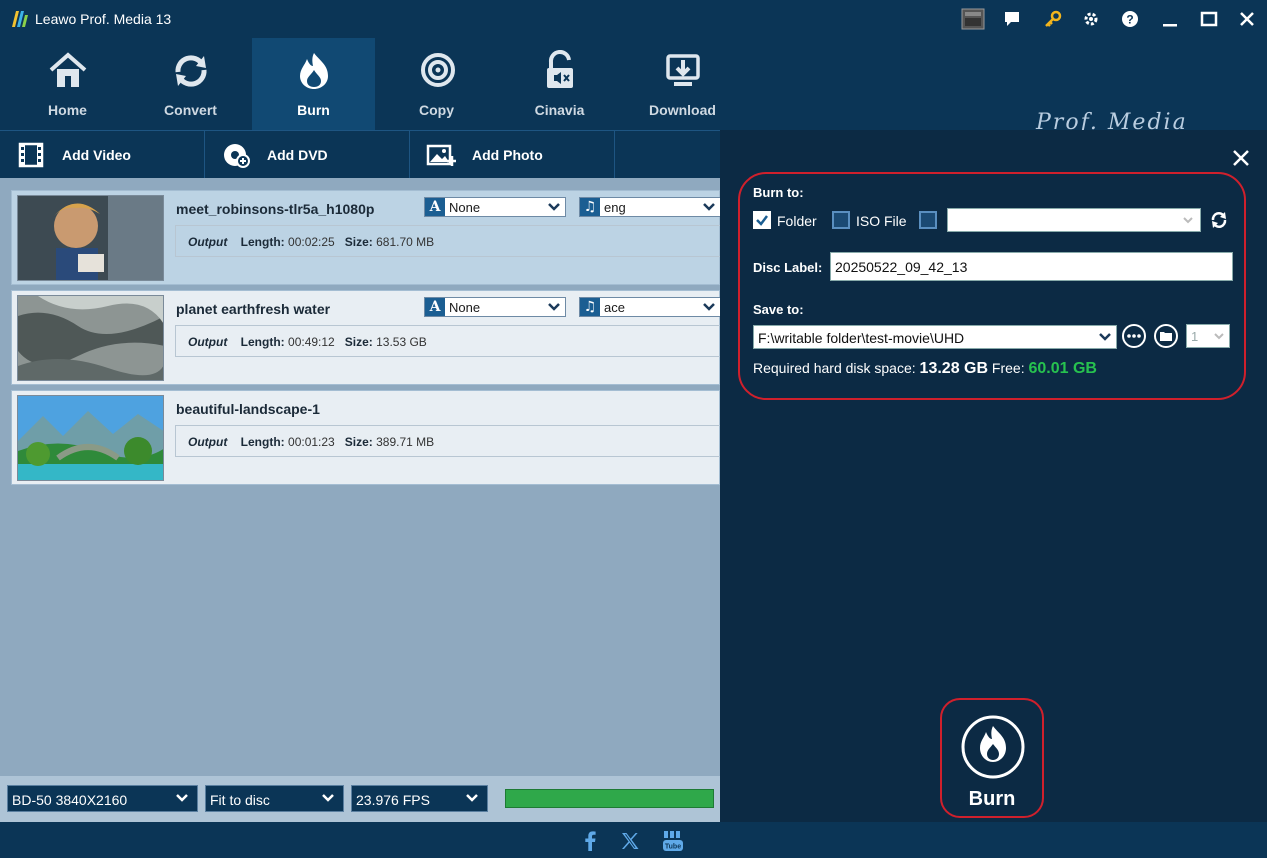 Image resolution: width=1267 pixels, height=858 pixels. I want to click on copies-select: 1, so click(1208, 336).